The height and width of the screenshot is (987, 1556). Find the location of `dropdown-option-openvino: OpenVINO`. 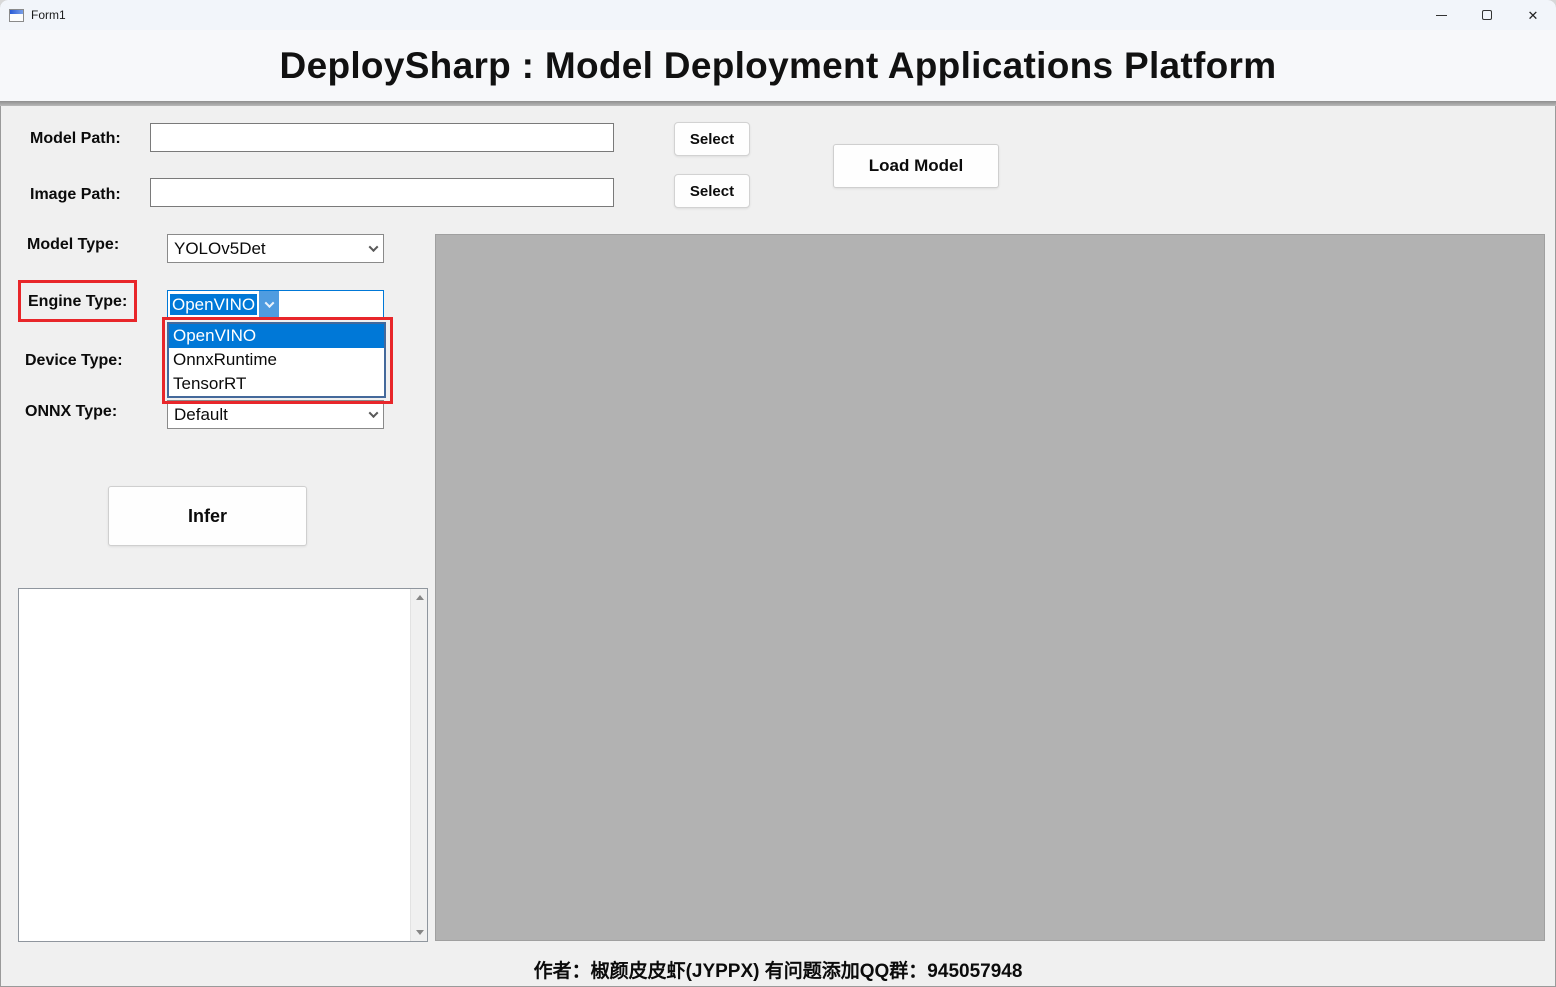

dropdown-option-openvino: OpenVINO is located at coordinates (276, 336).